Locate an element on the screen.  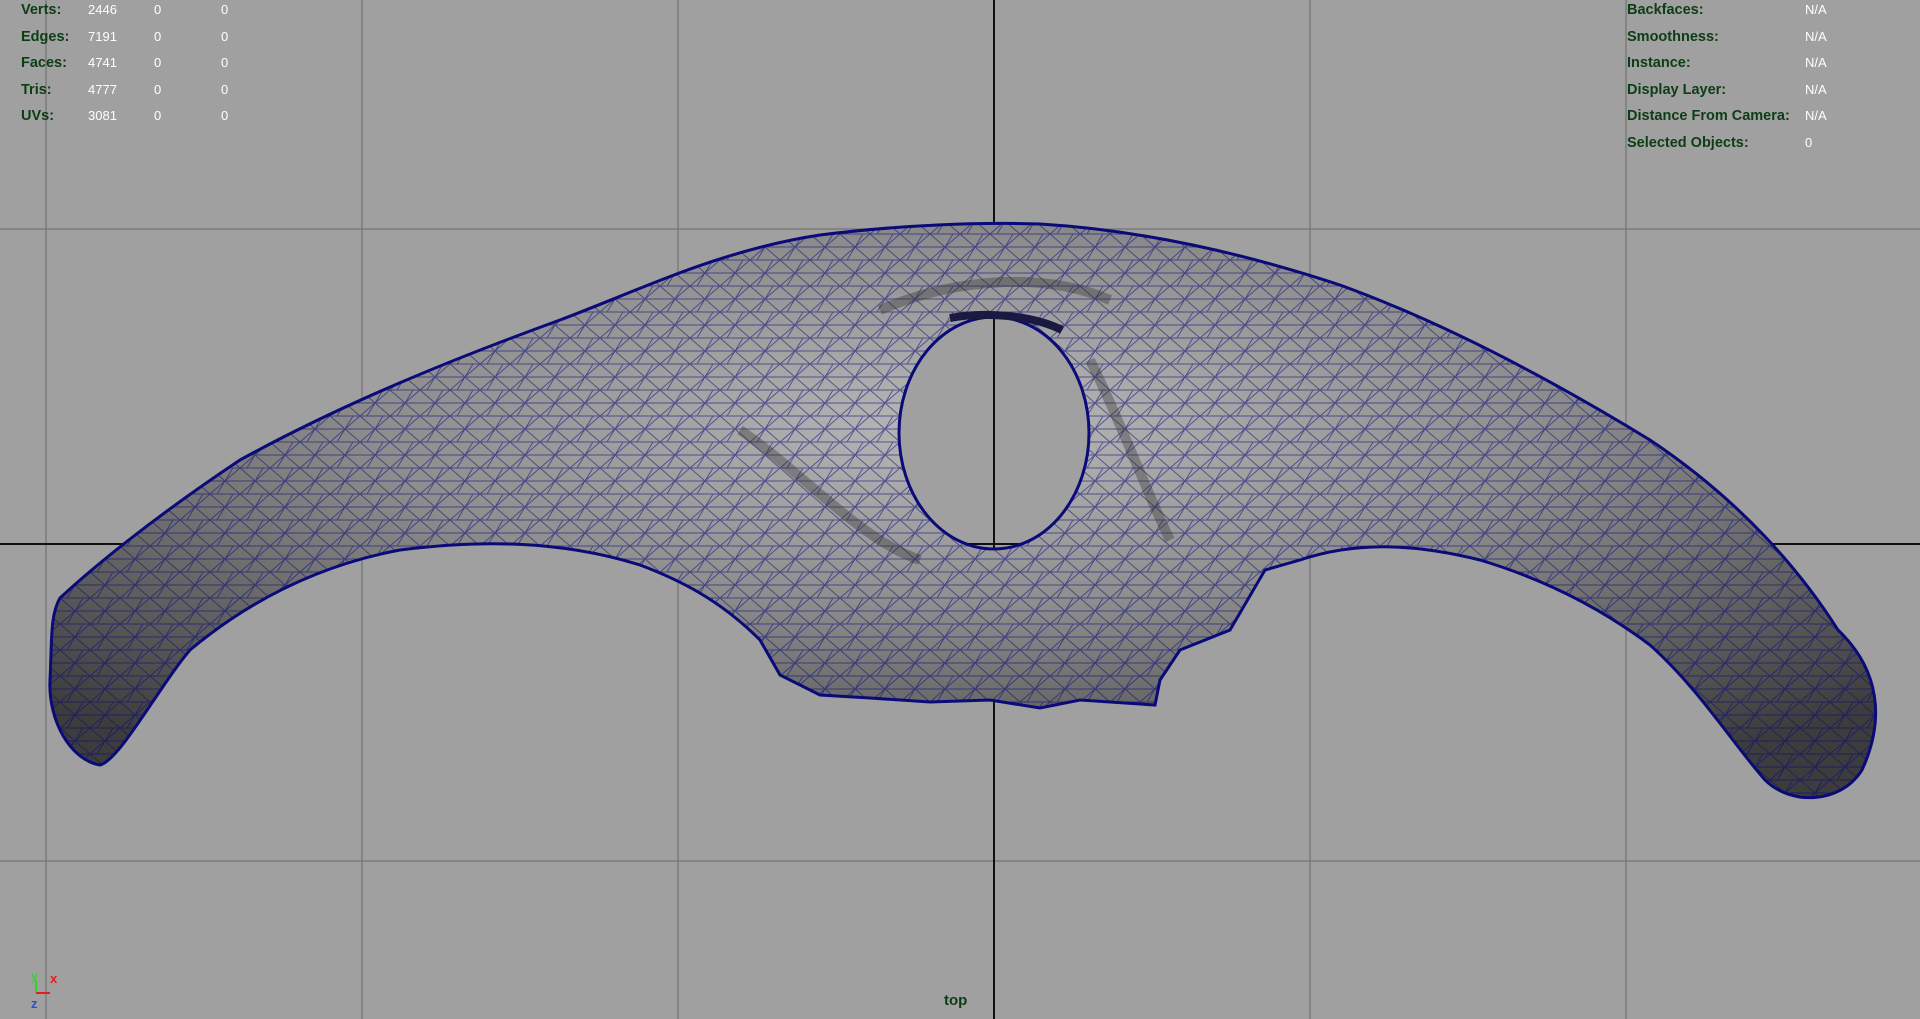
hud-value: 0 is located at coordinates (1809, 142).